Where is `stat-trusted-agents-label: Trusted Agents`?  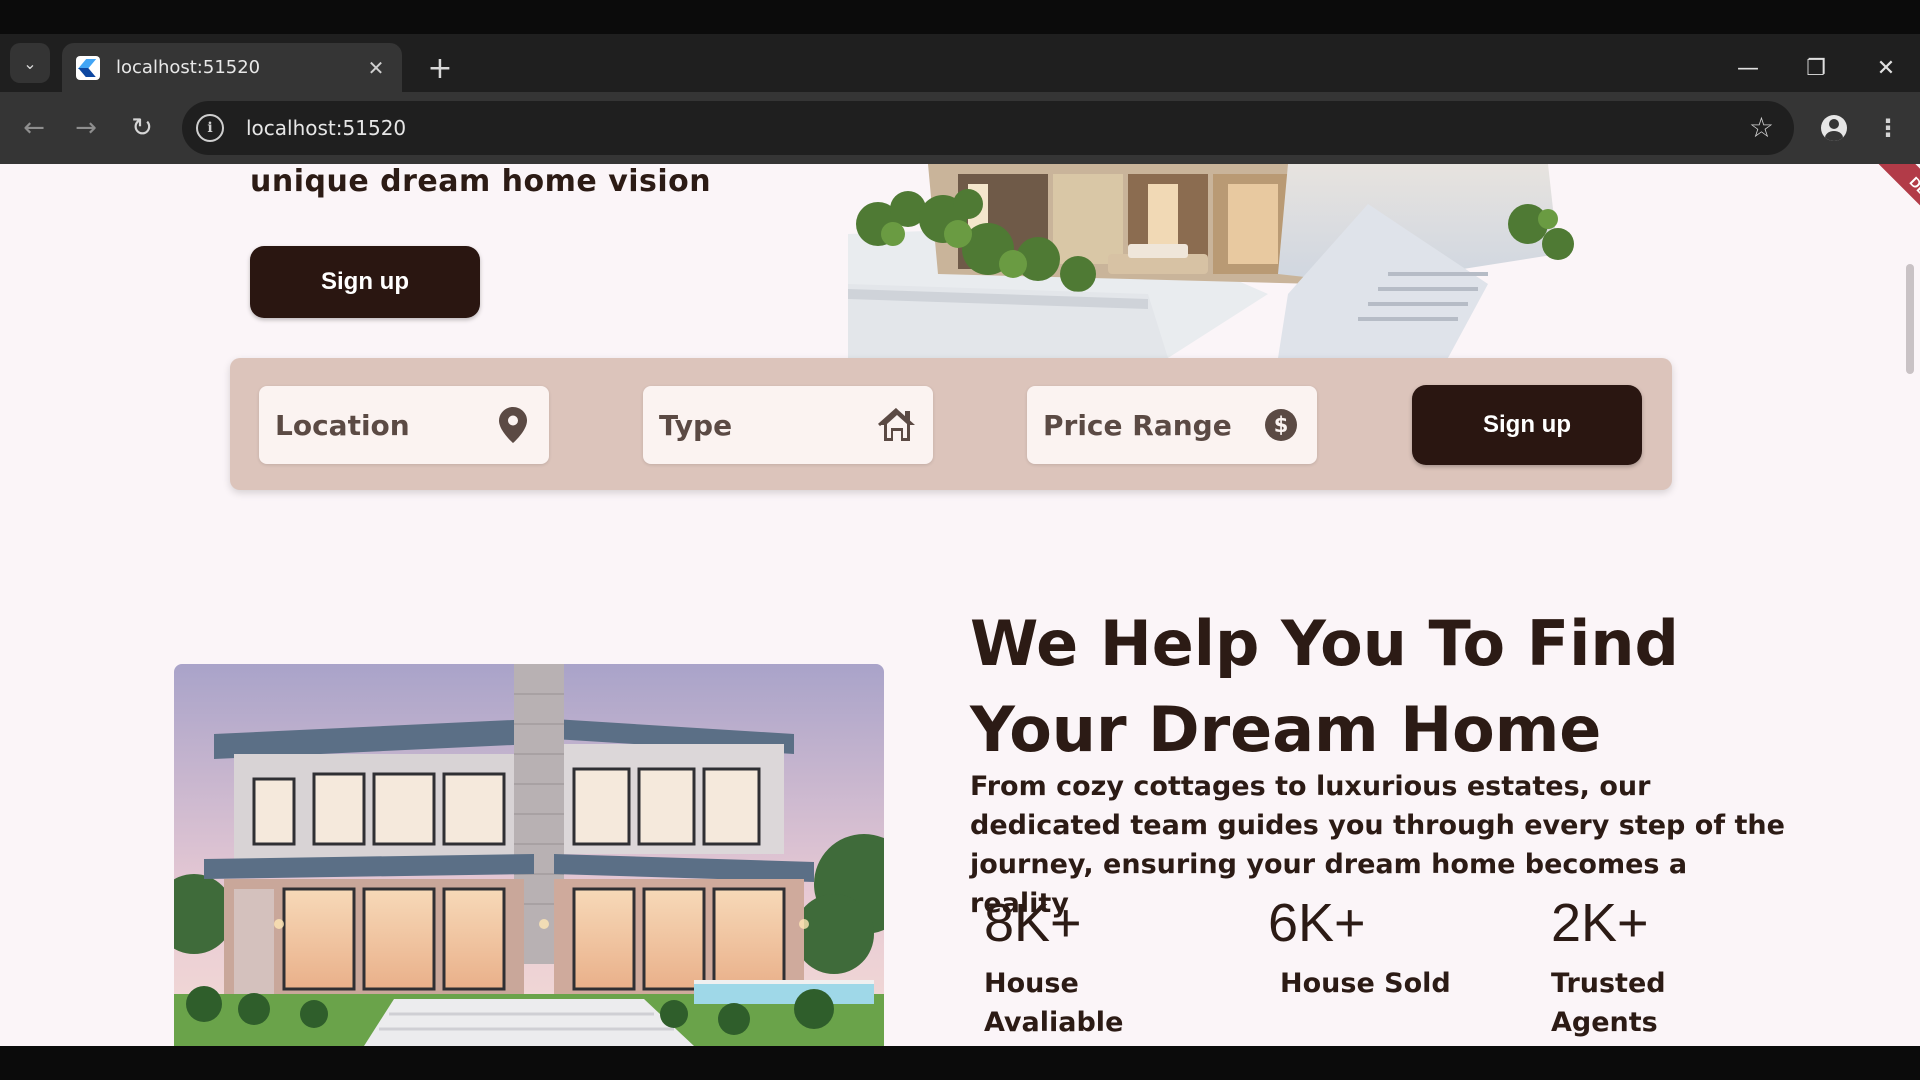
stat-trusted-agents-label: Trusted Agents is located at coordinates (1608, 1003).